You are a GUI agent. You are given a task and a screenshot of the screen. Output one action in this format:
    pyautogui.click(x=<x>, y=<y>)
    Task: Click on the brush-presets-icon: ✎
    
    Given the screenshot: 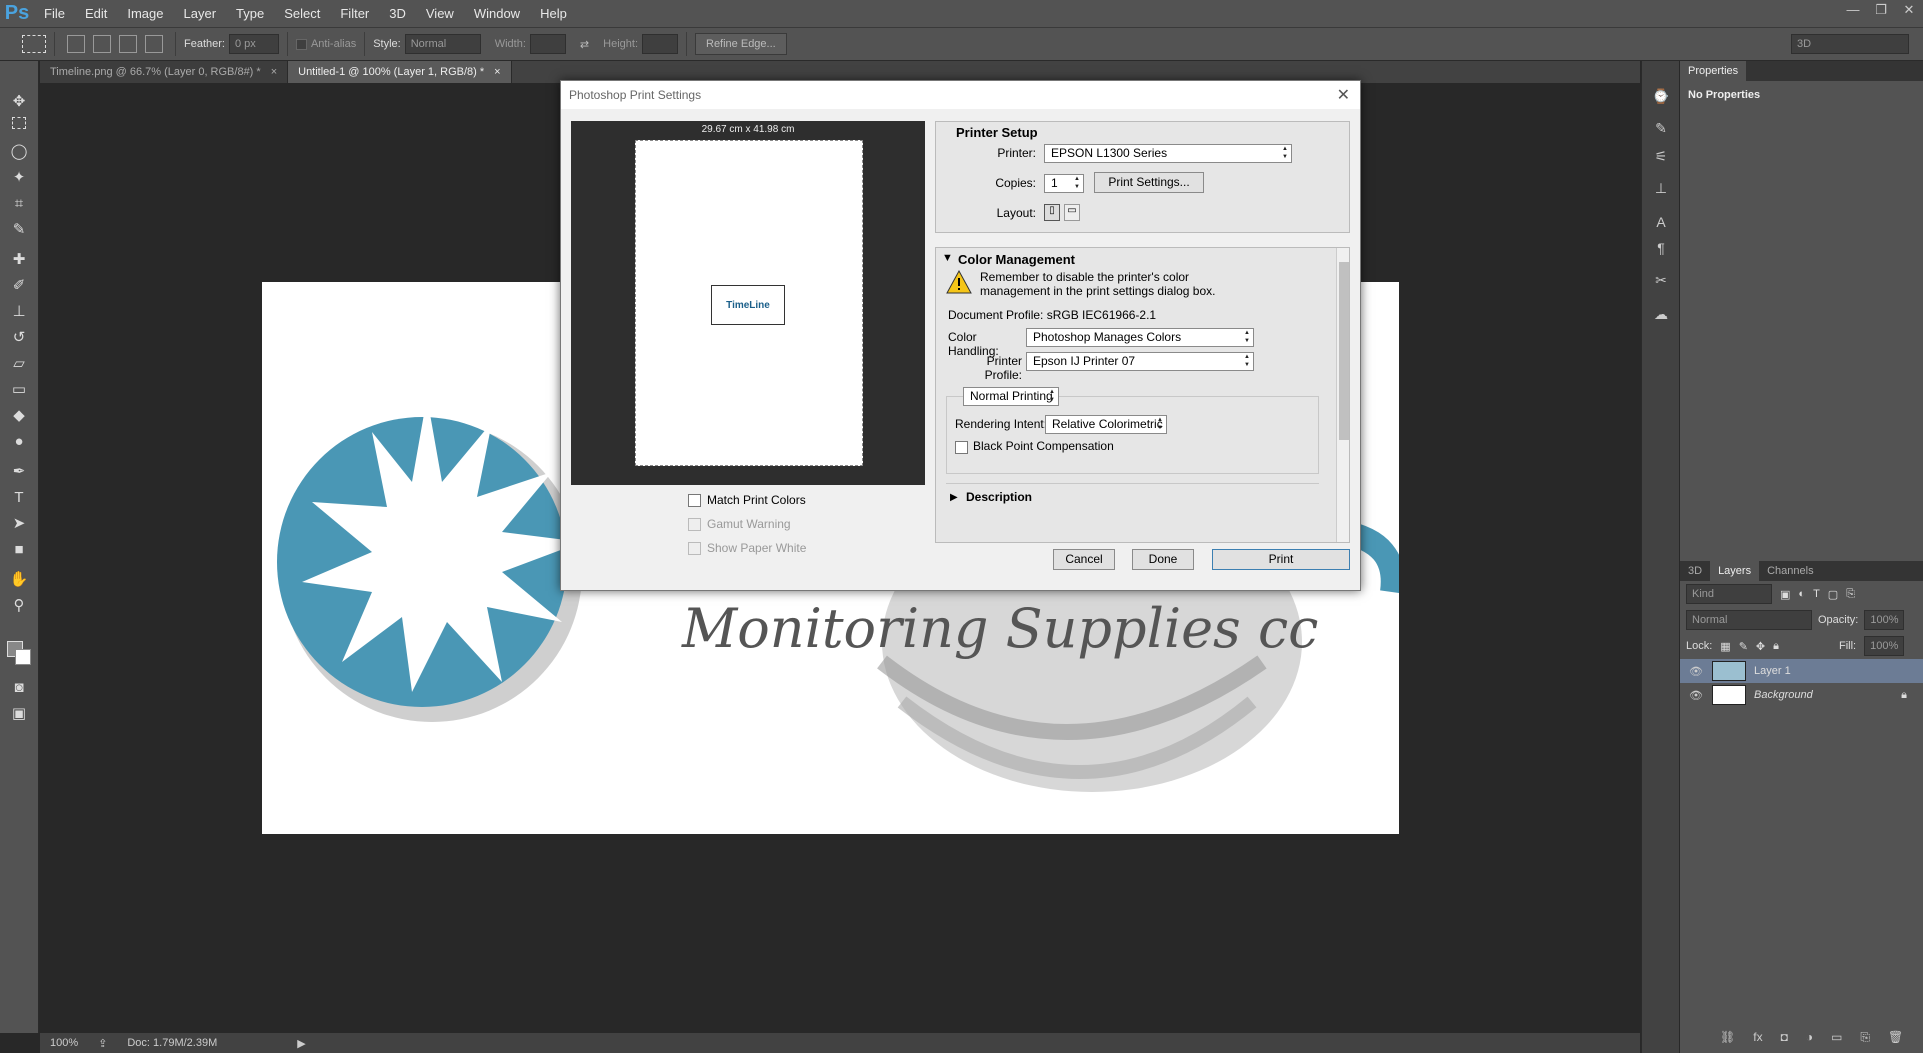 What is the action you would take?
    pyautogui.click(x=1661, y=128)
    